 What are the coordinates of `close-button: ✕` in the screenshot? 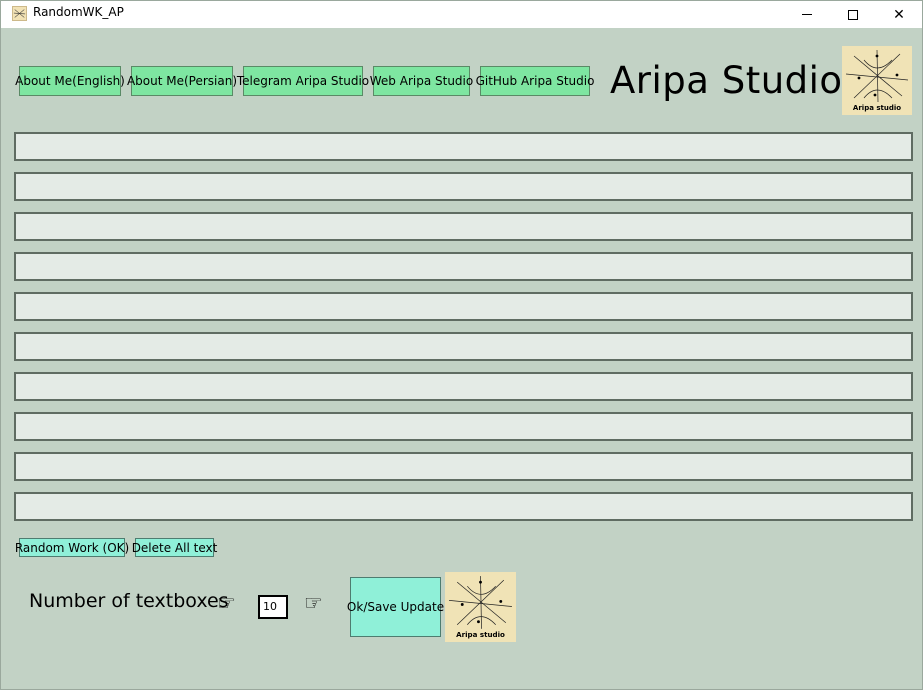 It's located at (899, 14).